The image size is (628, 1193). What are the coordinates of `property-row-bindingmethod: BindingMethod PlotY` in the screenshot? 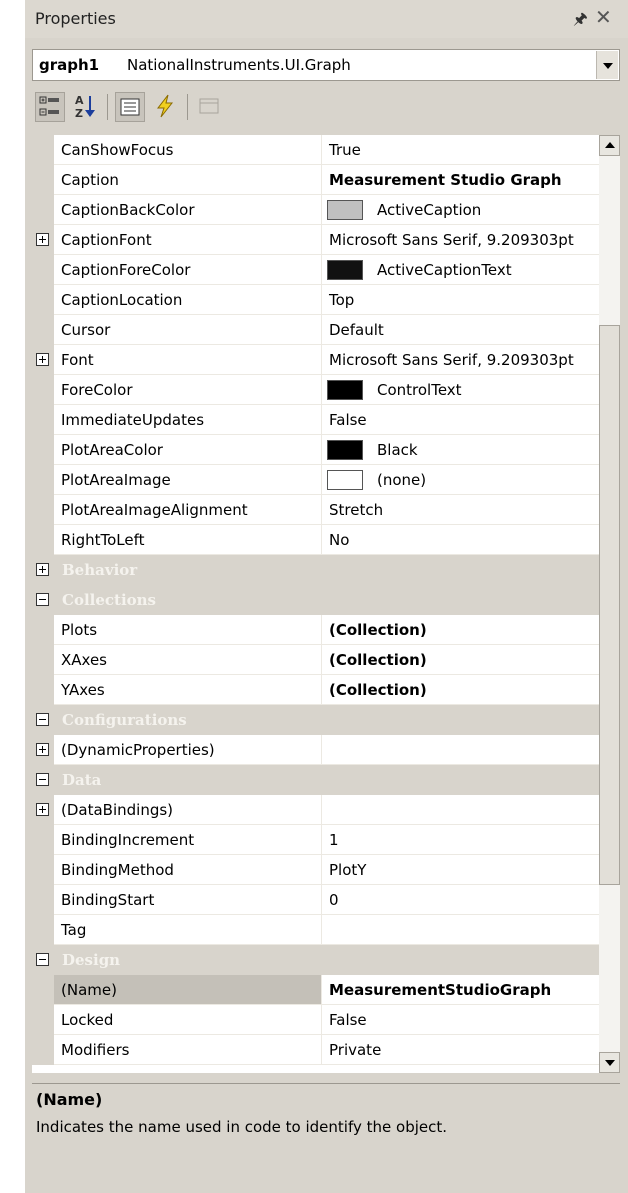 It's located at (315, 870).